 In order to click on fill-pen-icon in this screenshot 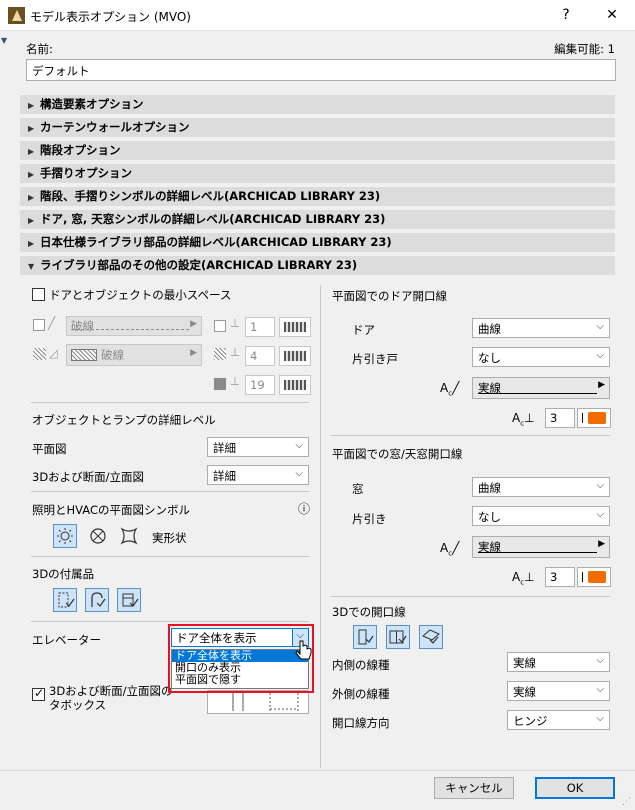, I will do `click(220, 354)`.